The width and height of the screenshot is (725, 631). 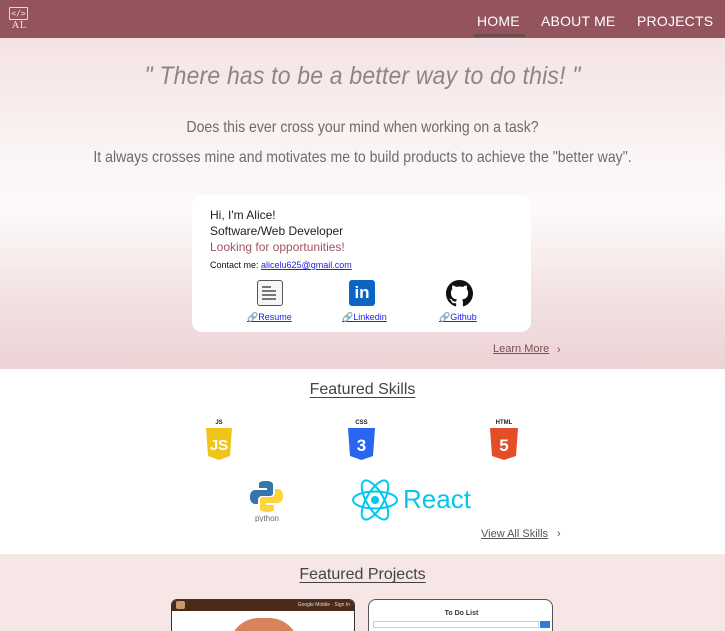 I want to click on logo-text: AL, so click(x=19, y=26).